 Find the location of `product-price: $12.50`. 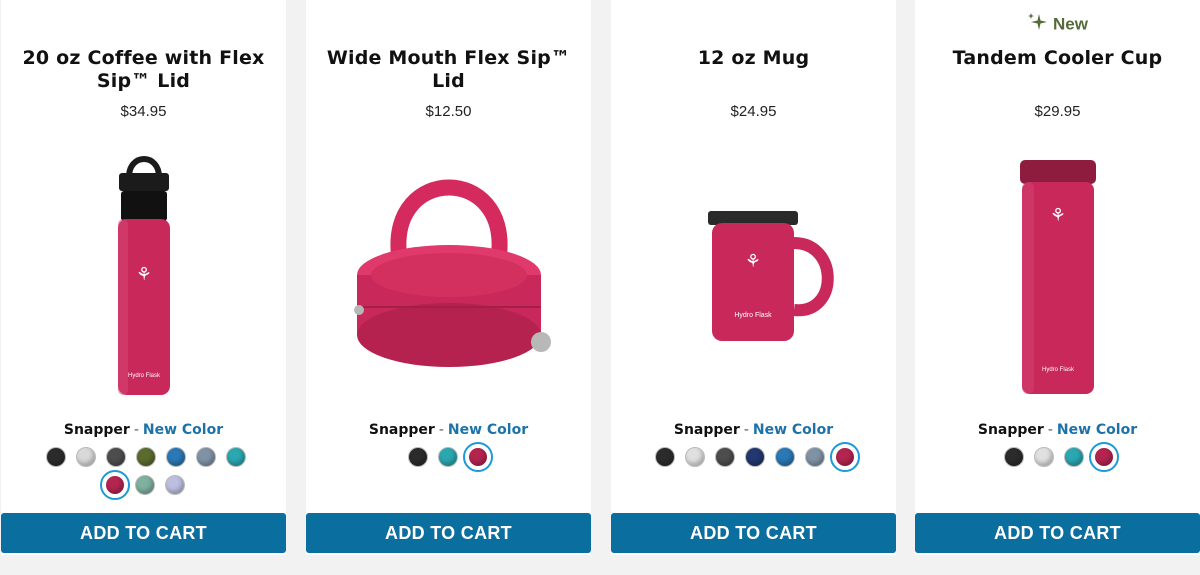

product-price: $12.50 is located at coordinates (448, 111).